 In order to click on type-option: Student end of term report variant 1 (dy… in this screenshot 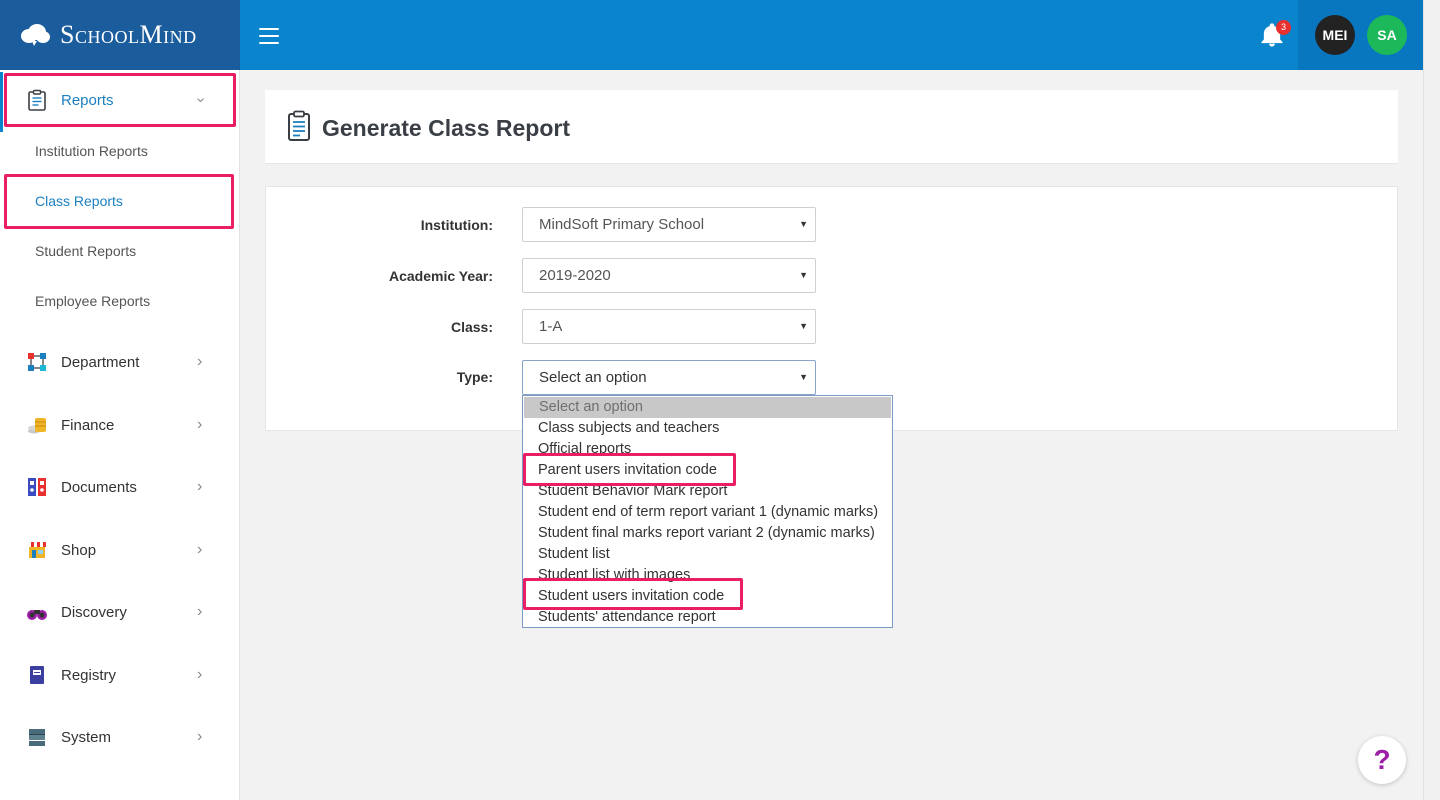, I will do `click(707, 512)`.